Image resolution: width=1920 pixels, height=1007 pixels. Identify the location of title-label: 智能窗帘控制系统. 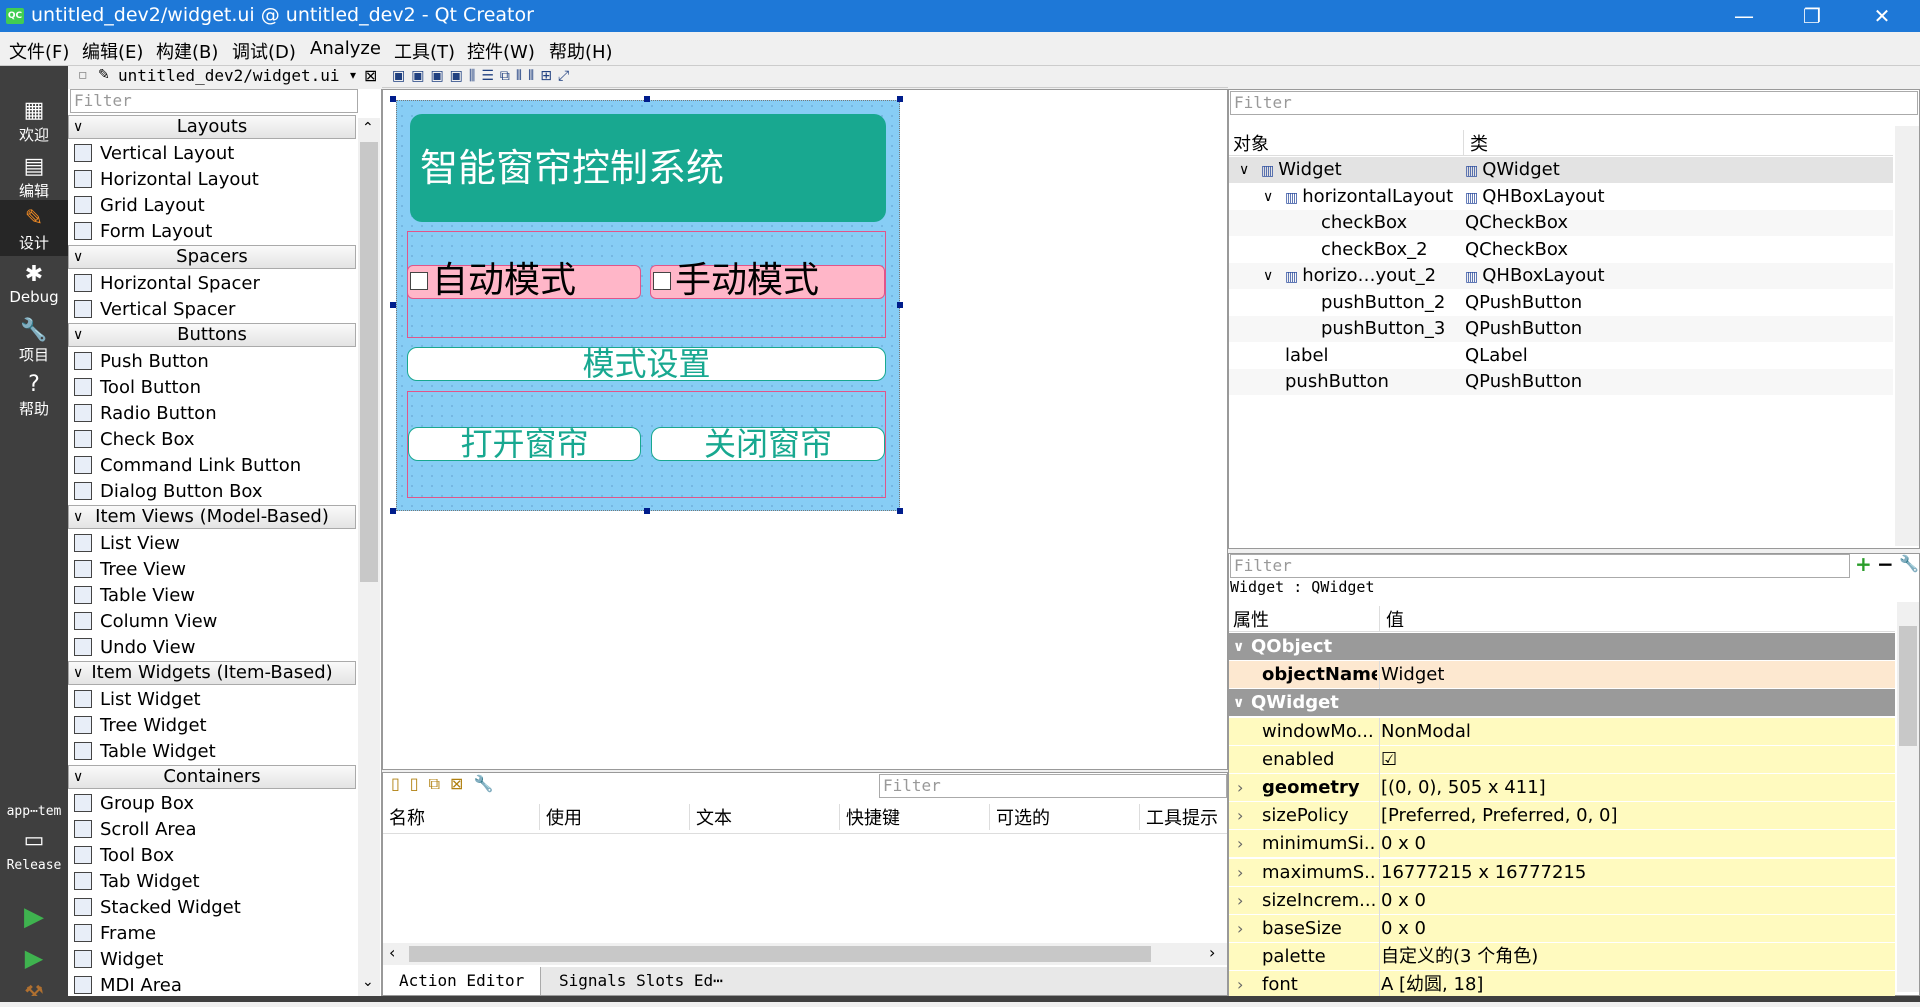
(648, 168).